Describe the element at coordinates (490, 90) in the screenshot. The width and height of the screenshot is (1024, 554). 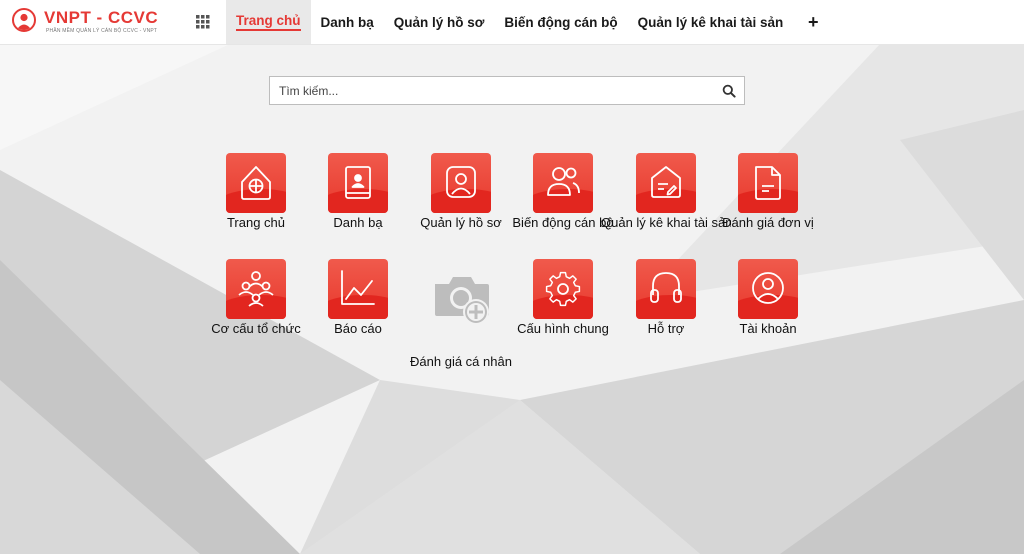
I see `search-input` at that location.